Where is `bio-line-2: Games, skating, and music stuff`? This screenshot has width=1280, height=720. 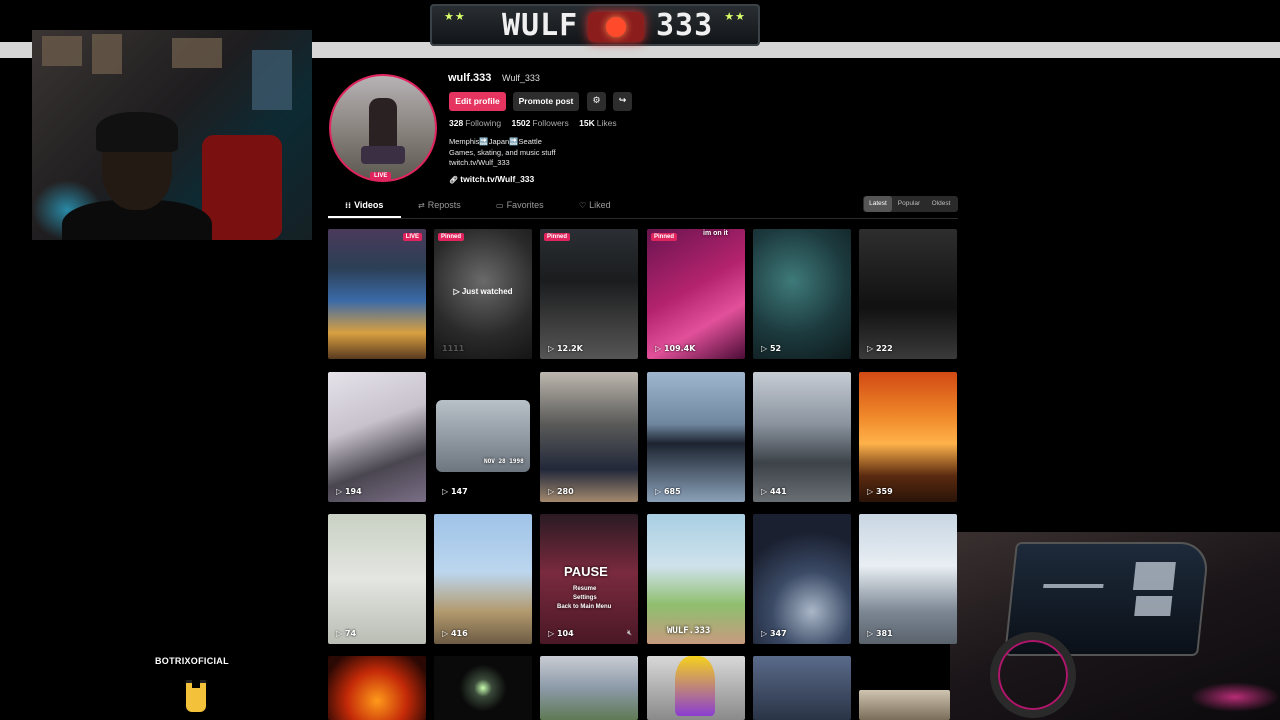 bio-line-2: Games, skating, and music stuff is located at coordinates (502, 152).